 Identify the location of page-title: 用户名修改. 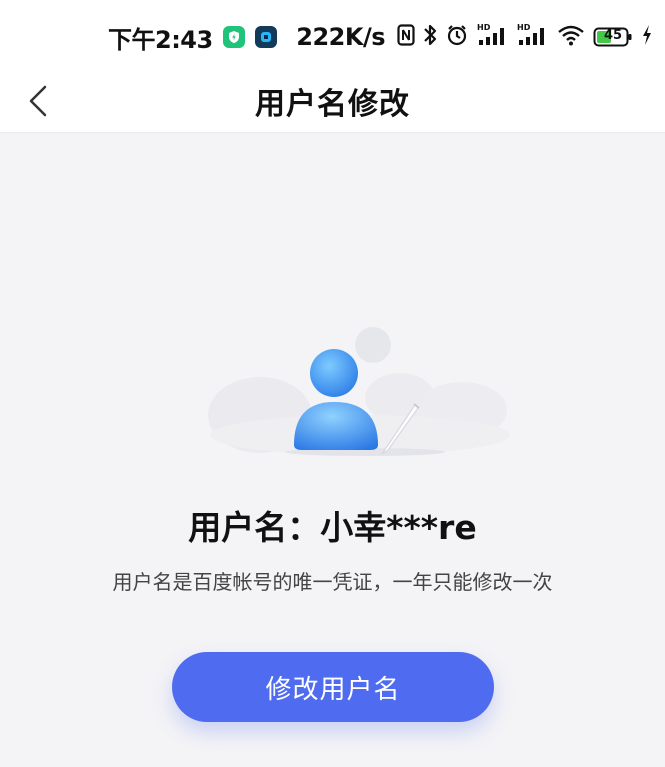
(332, 104).